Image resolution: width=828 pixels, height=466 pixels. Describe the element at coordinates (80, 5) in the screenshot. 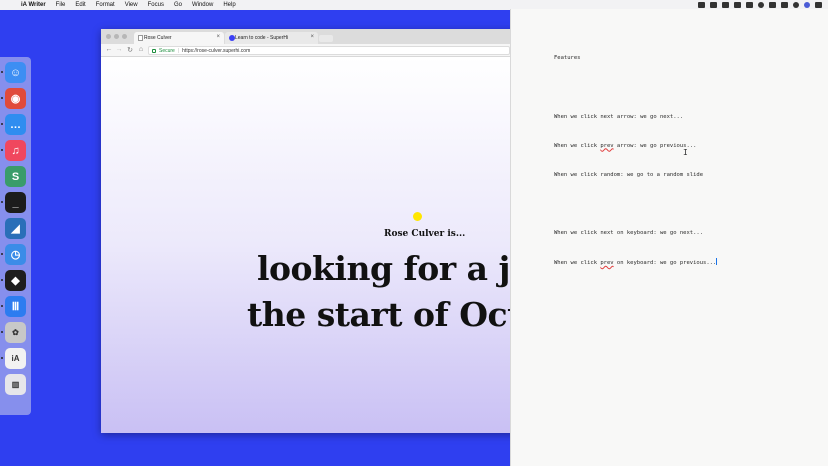

I see `menu-edit: Edit` at that location.